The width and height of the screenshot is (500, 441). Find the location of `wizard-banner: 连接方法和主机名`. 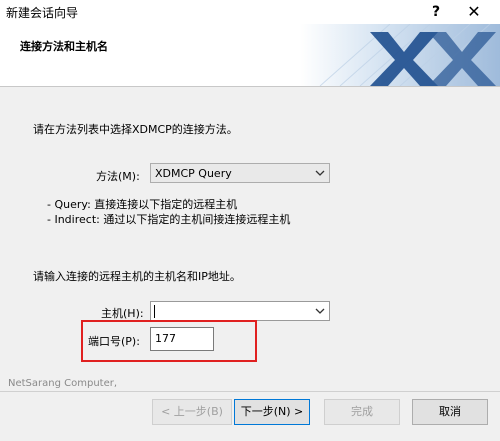

wizard-banner: 连接方法和主机名 is located at coordinates (250, 55).